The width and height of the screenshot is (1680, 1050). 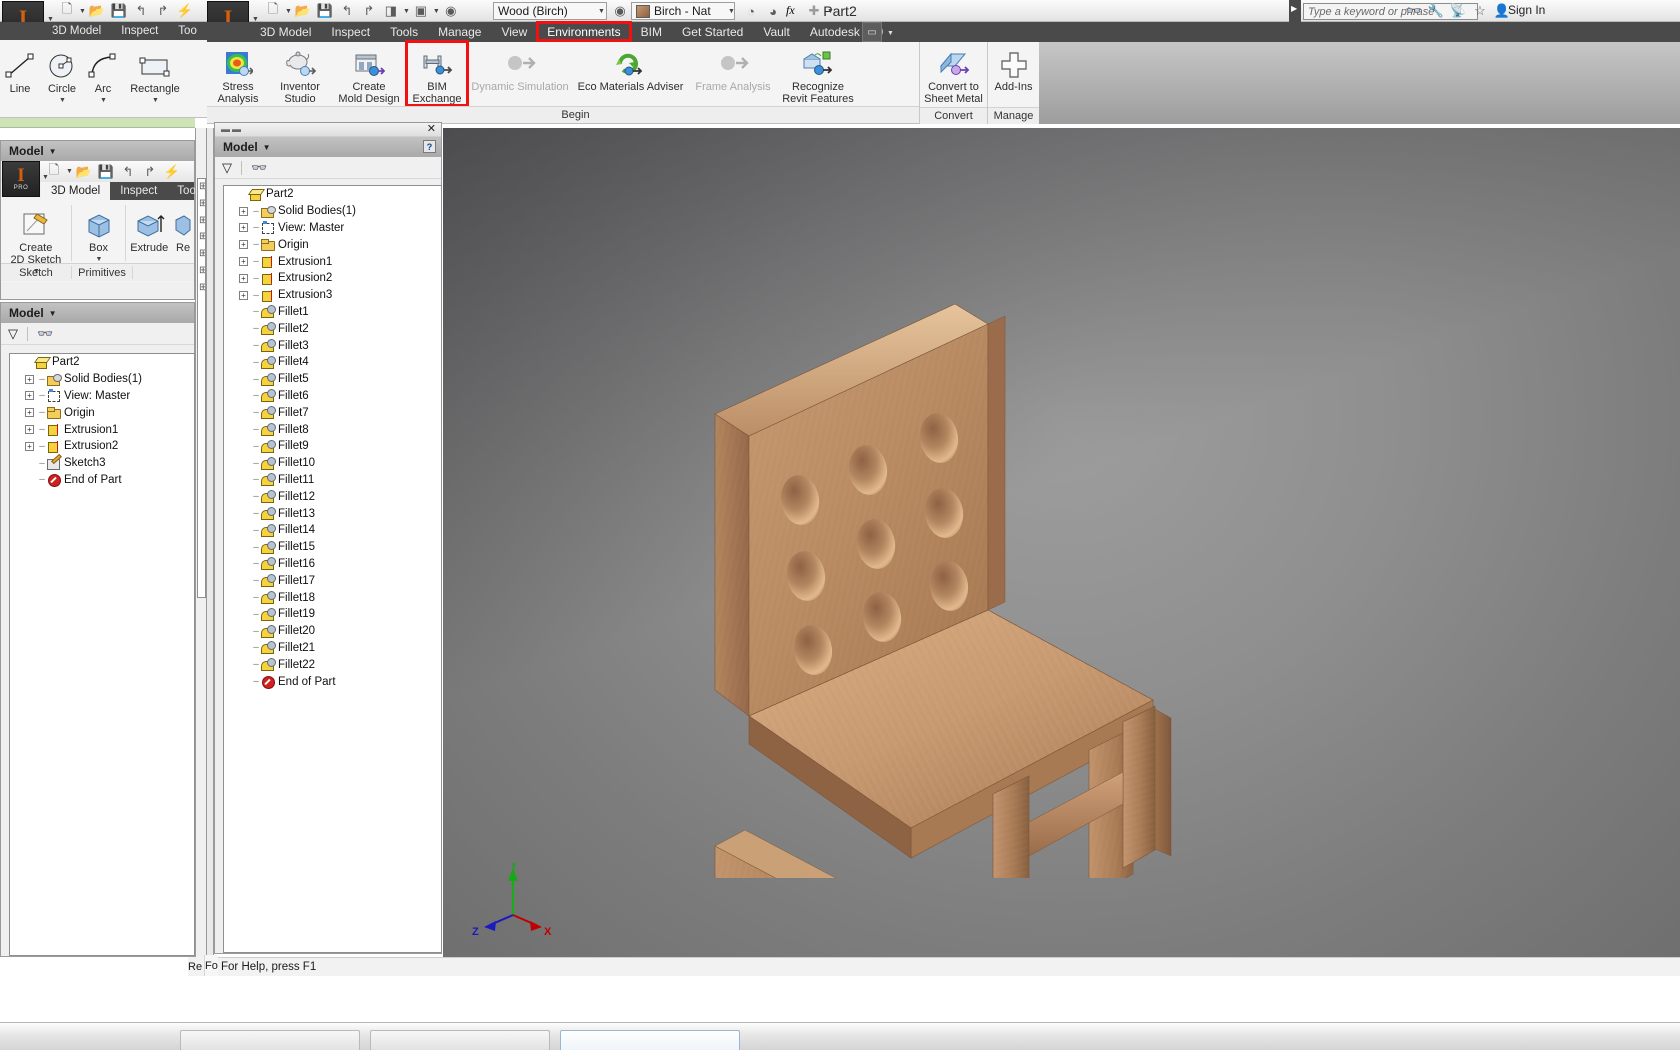 I want to click on open-folder-icon: 📂, so click(x=97, y=11).